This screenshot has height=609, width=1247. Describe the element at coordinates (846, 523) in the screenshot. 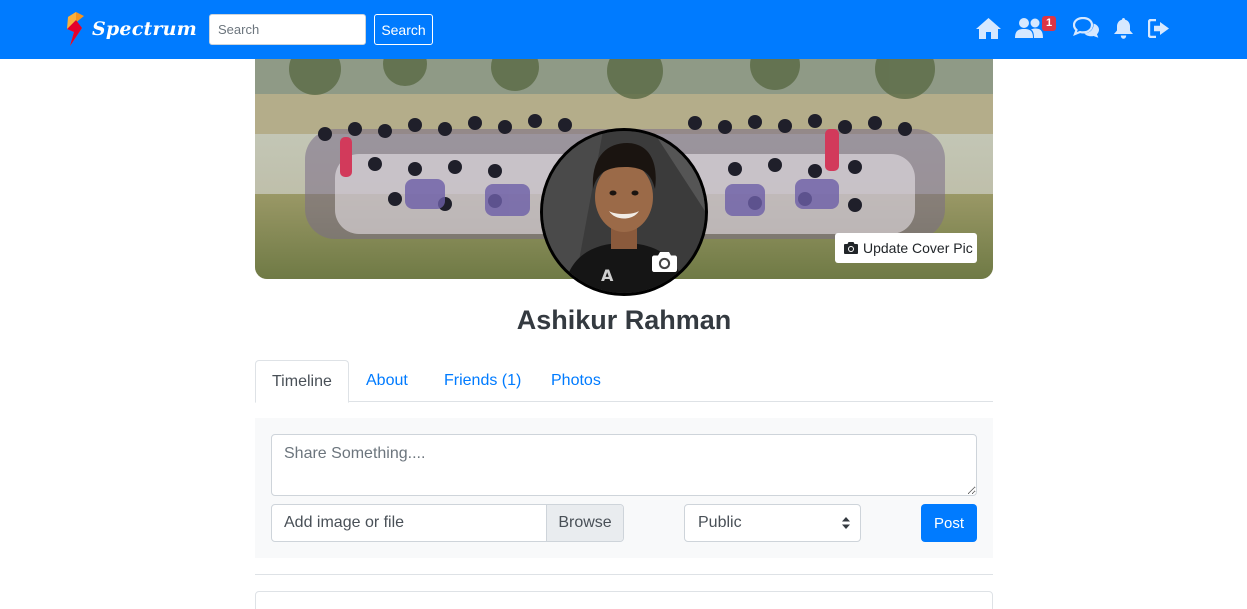

I see `select-arrows-icon` at that location.